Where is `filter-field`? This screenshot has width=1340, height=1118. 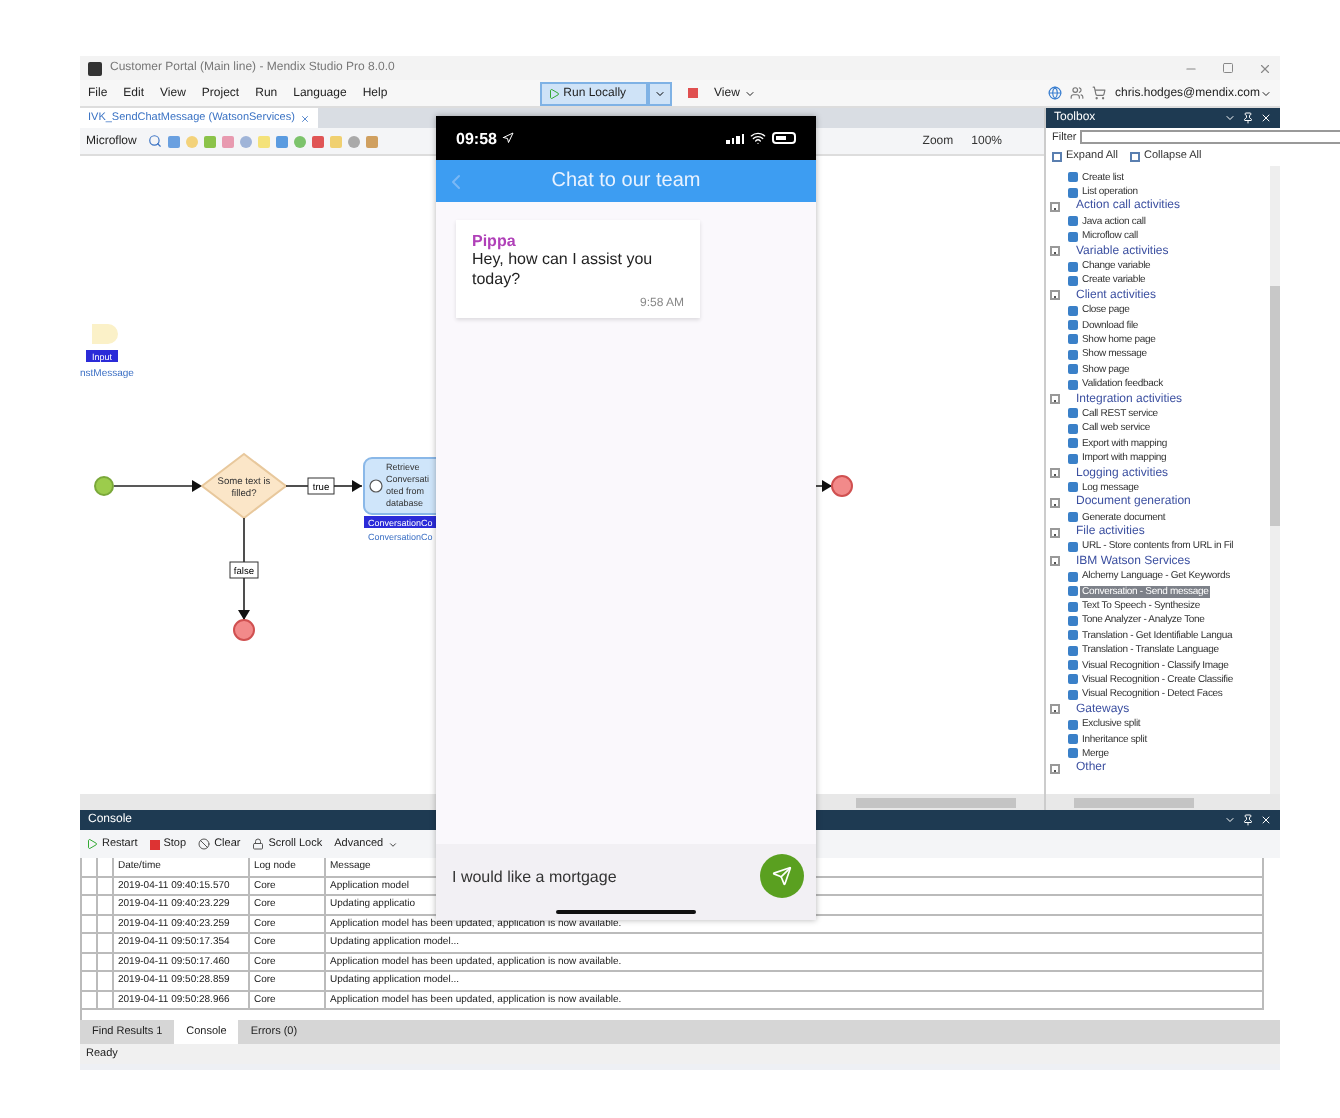 filter-field is located at coordinates (1210, 137).